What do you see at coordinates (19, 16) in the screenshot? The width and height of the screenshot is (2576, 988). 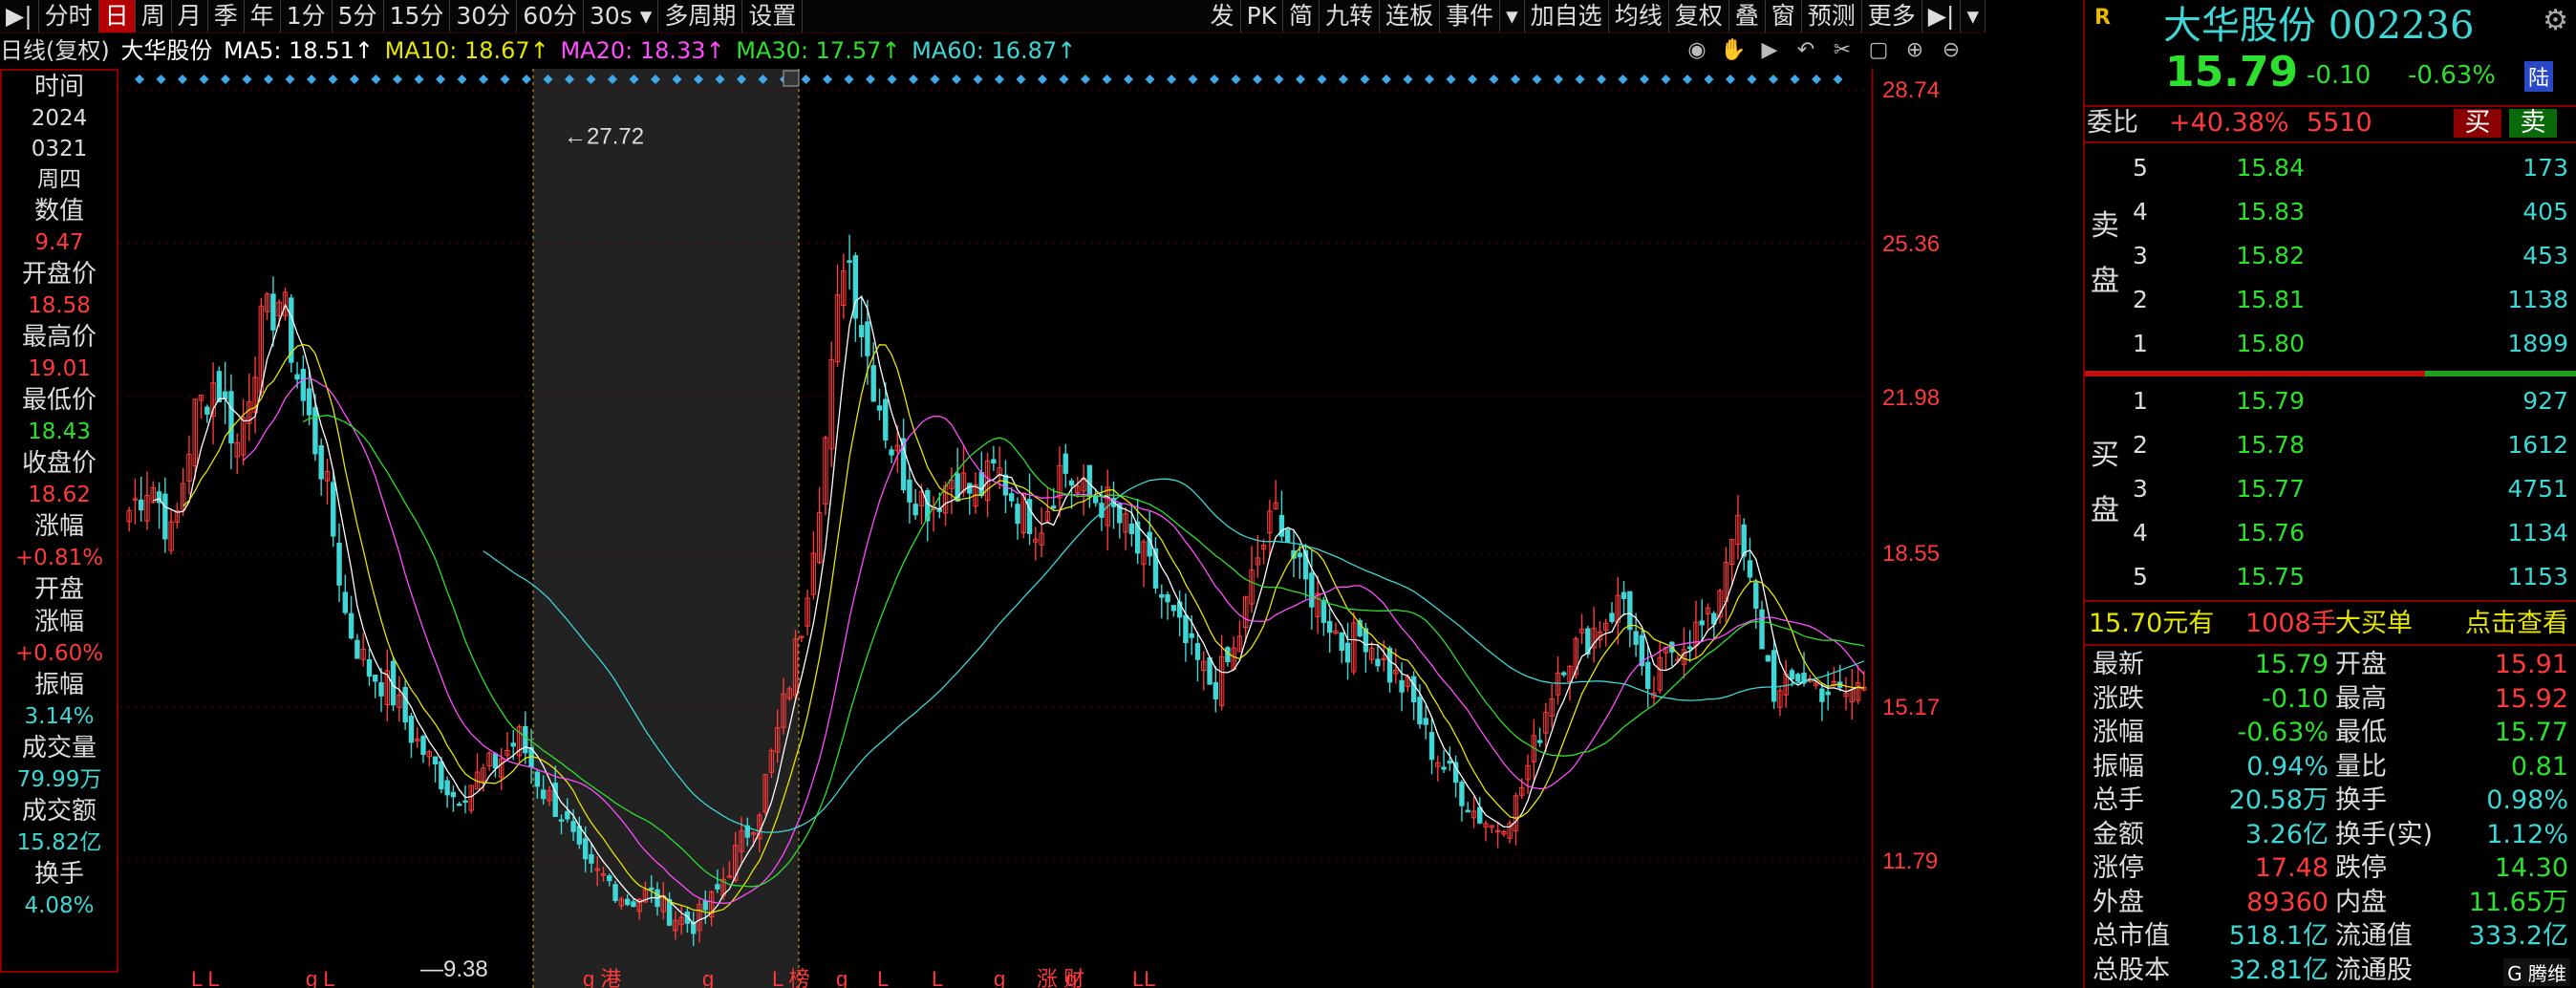 I see `sidebar-toggle-icon: ▶|` at bounding box center [19, 16].